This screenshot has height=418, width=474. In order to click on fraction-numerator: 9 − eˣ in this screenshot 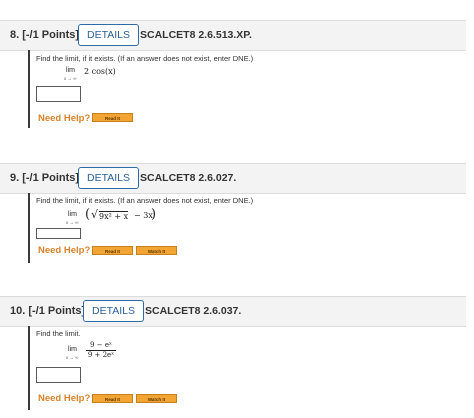, I will do `click(101, 345)`.